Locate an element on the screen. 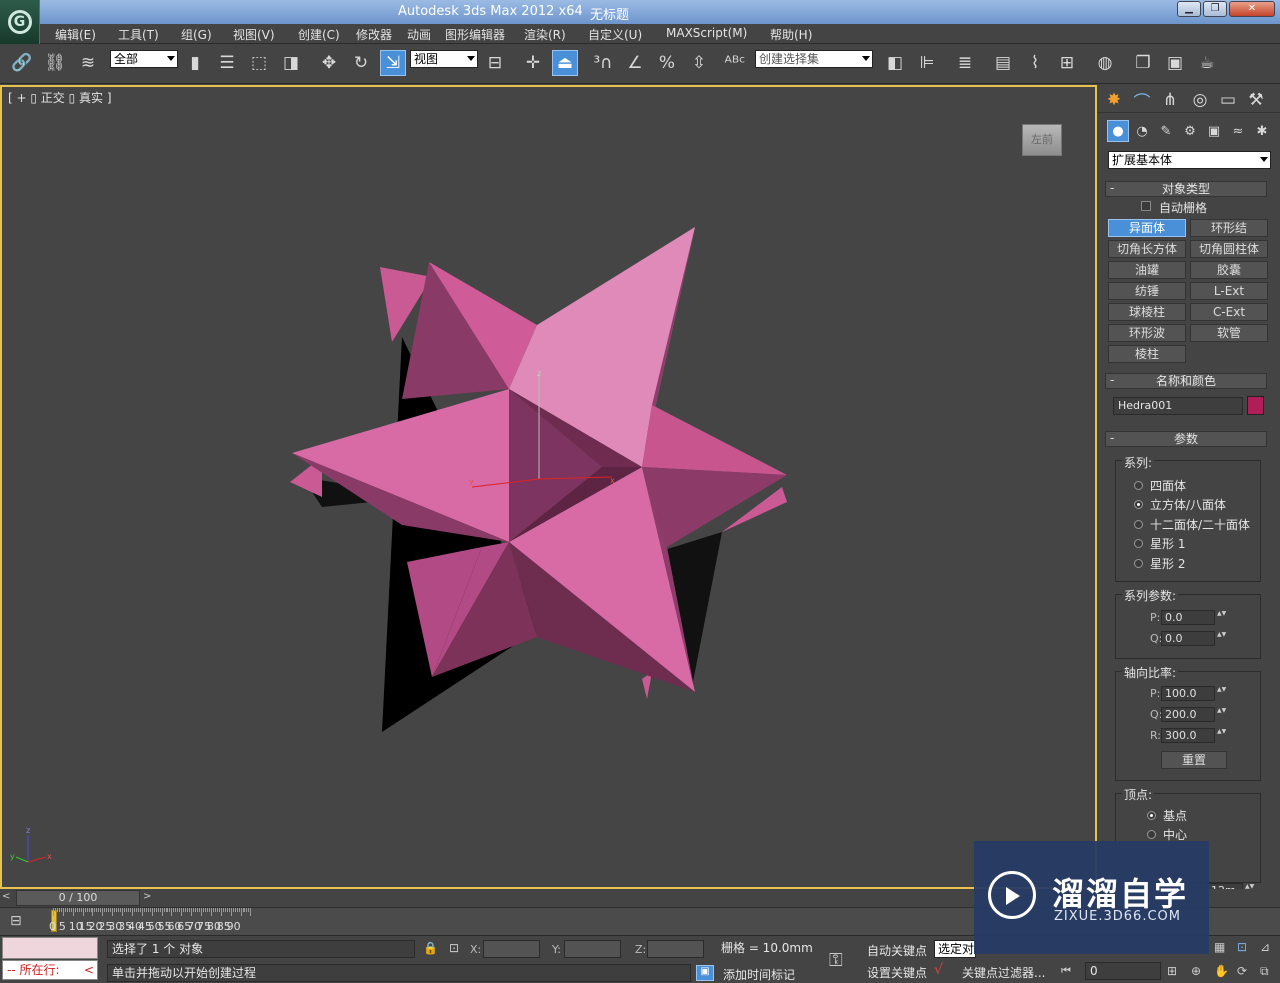  minimize-button: ▁ is located at coordinates (1189, 9).